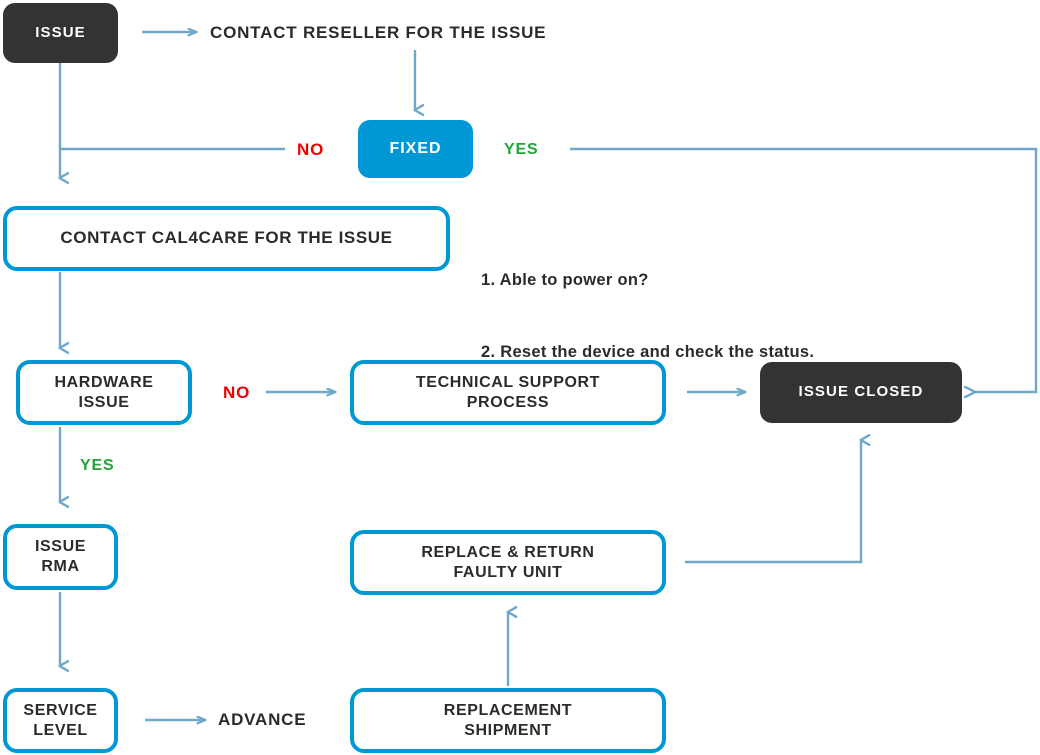 The width and height of the screenshot is (1040, 755). Describe the element at coordinates (508, 392) in the screenshot. I see `node-technical-support-process: TECHNICAL SUPPORT PROCESS` at that location.